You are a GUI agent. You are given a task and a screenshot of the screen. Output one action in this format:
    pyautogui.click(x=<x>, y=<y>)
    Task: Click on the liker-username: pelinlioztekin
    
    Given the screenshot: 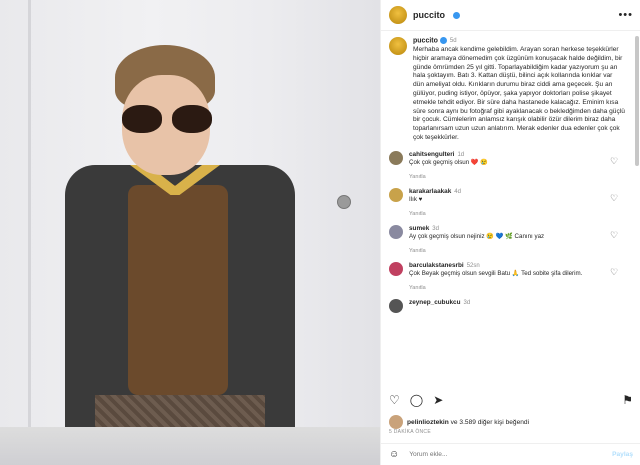 What is the action you would take?
    pyautogui.click(x=428, y=422)
    